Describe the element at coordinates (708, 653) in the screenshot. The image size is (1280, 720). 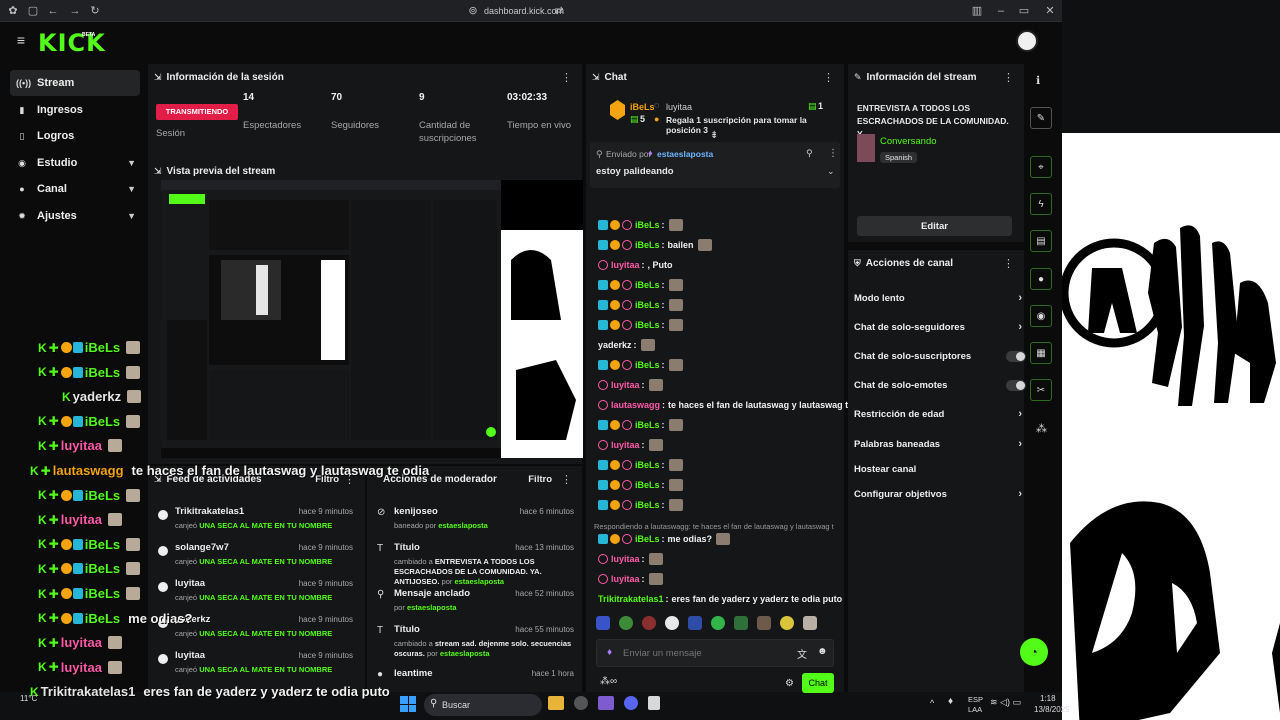
I see `chat-message-input` at that location.